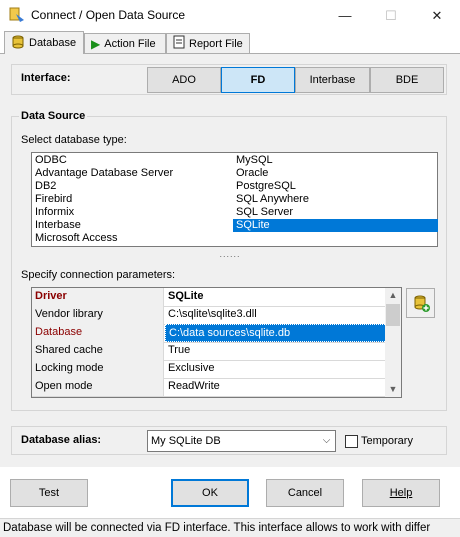 The width and height of the screenshot is (460, 537). I want to click on param-value: True, so click(276, 351).